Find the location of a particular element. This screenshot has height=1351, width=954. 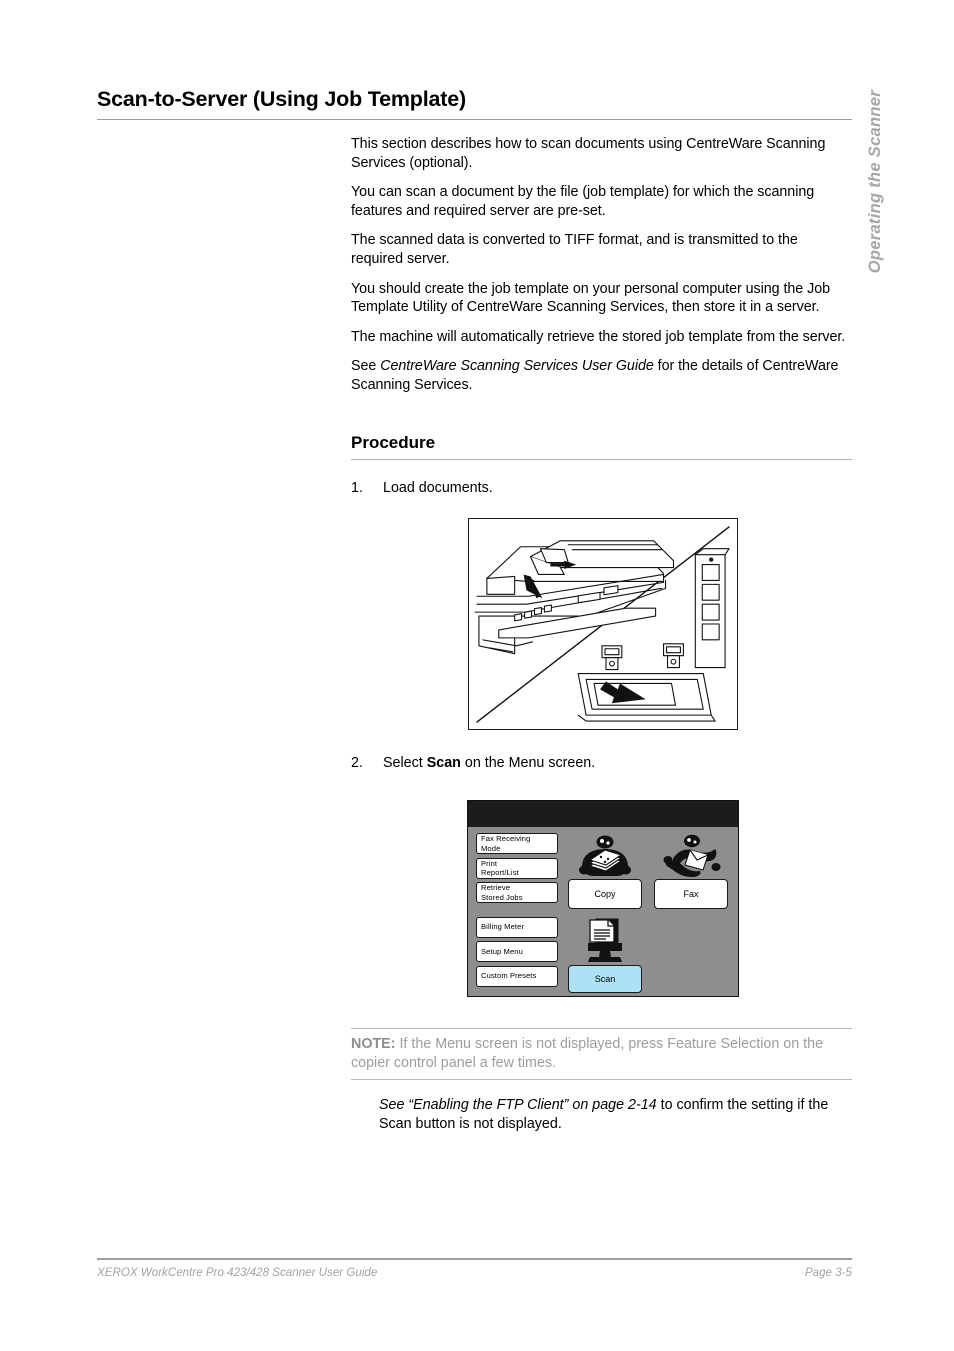

see-prefix: See is located at coordinates (366, 366).